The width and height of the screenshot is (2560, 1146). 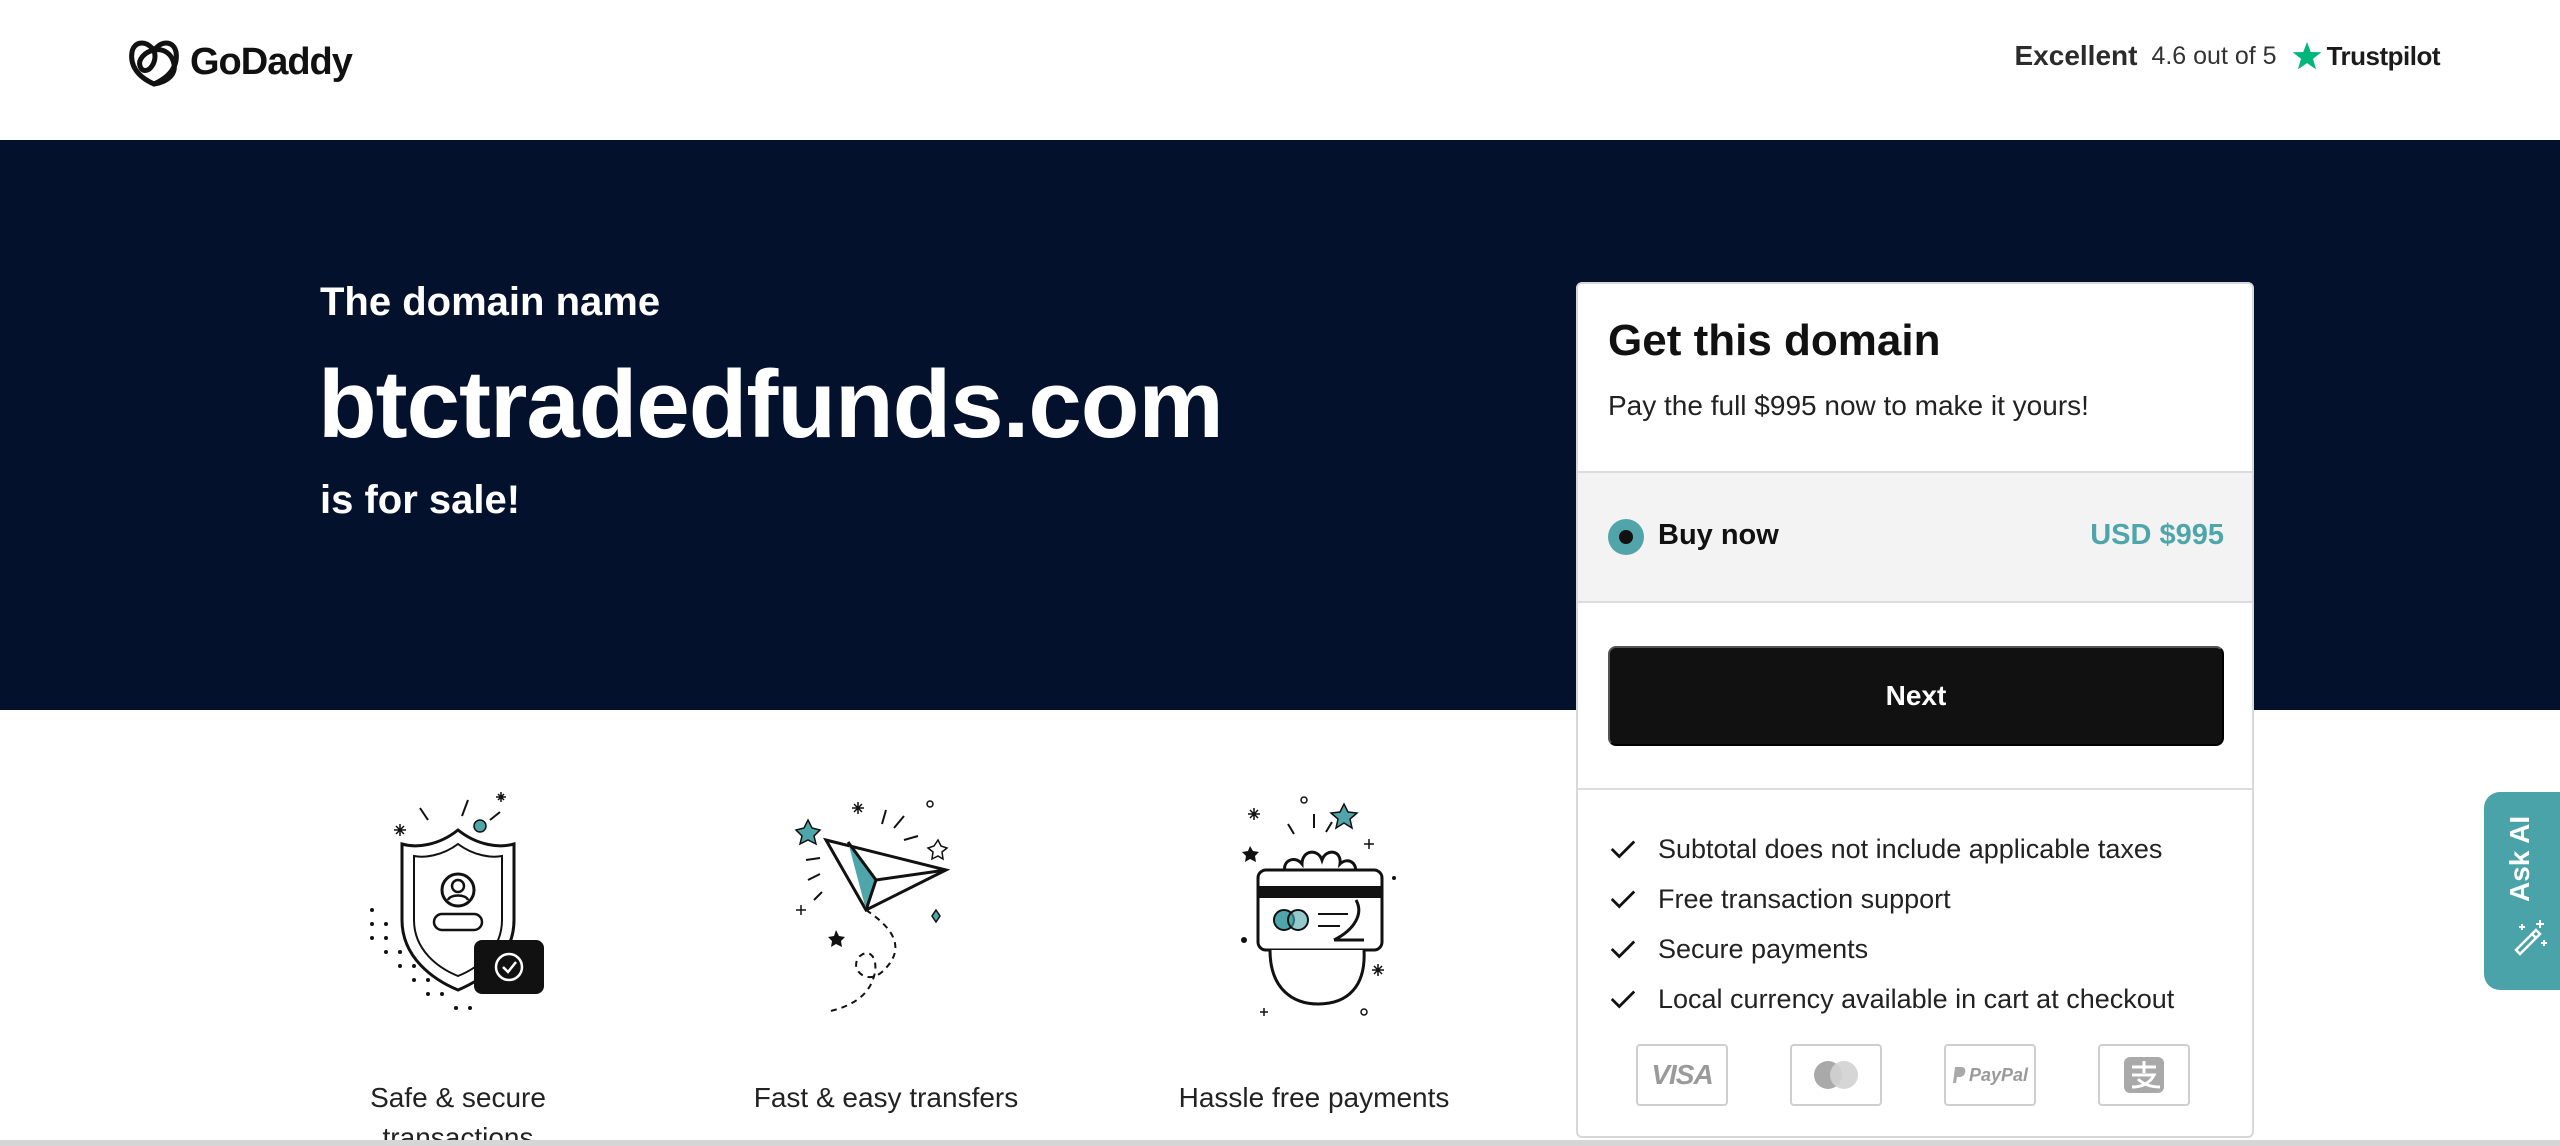 I want to click on benefit-text: Free transaction support, so click(x=1804, y=898).